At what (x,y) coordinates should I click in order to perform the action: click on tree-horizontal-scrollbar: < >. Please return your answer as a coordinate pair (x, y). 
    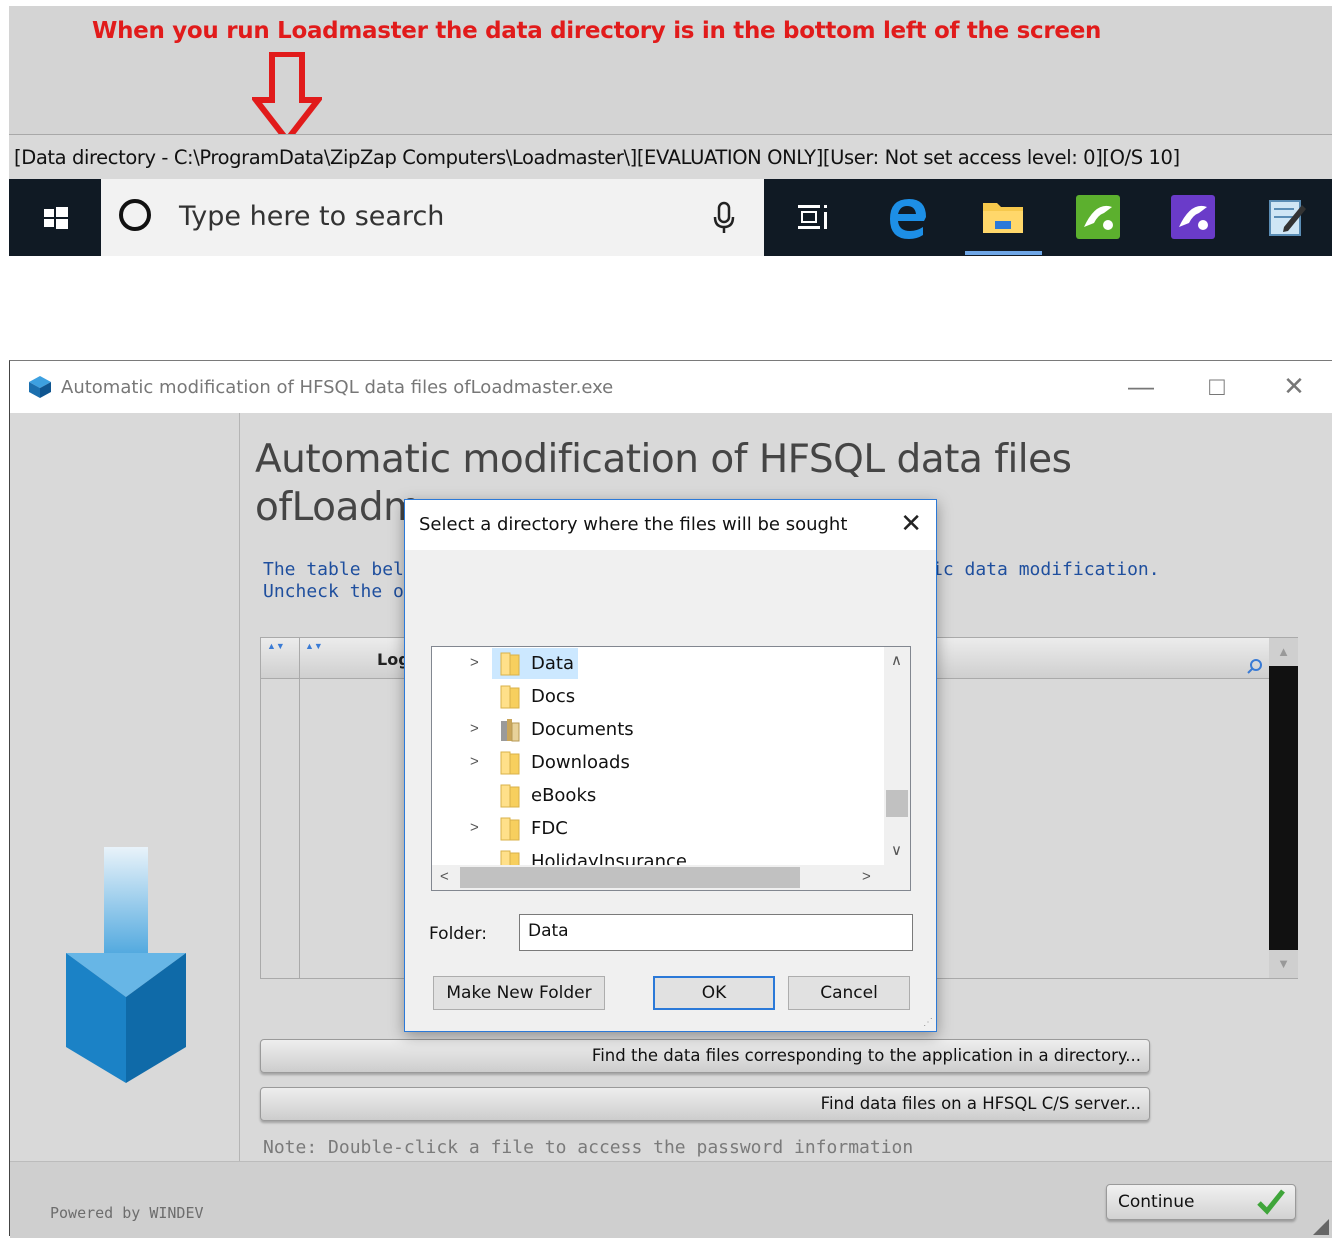
    Looking at the image, I should click on (671, 877).